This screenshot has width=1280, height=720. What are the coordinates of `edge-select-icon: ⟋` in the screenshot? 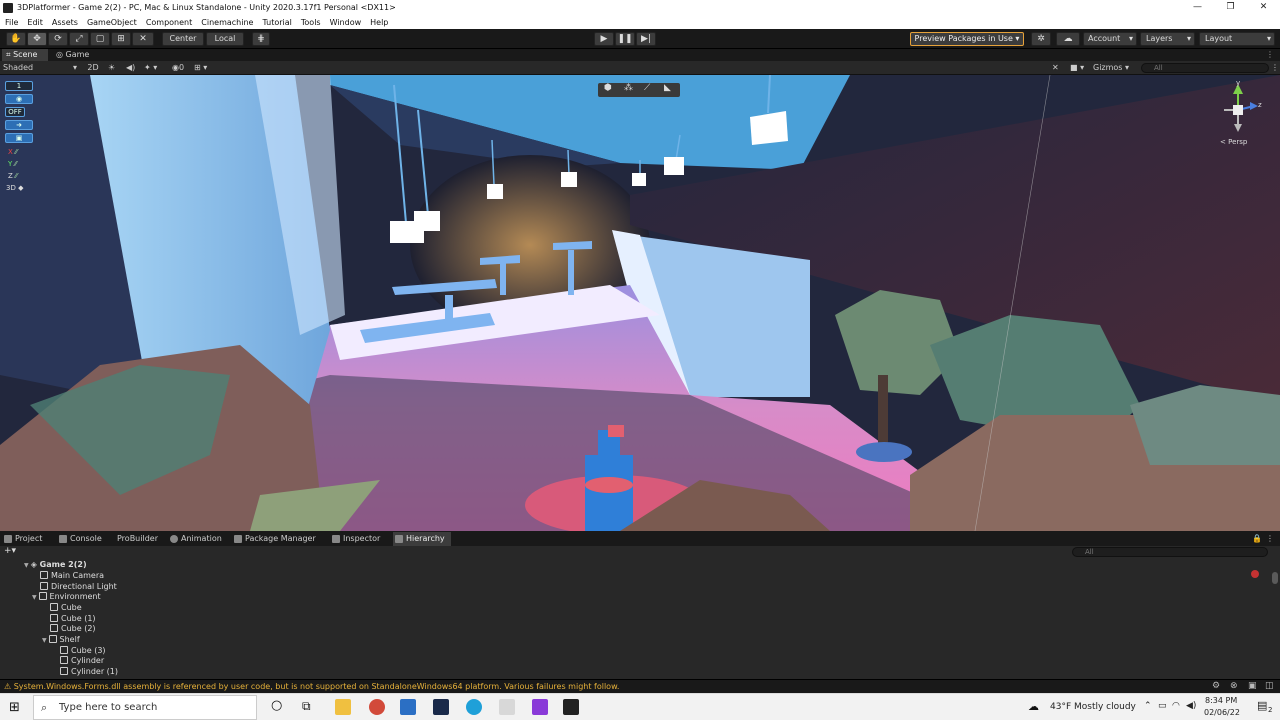 It's located at (647, 88).